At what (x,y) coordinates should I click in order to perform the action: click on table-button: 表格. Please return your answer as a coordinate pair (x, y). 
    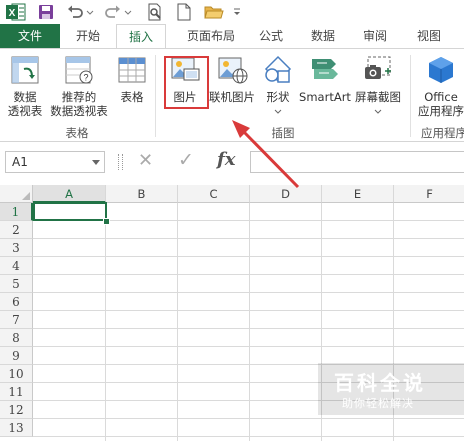
    Looking at the image, I should click on (132, 79).